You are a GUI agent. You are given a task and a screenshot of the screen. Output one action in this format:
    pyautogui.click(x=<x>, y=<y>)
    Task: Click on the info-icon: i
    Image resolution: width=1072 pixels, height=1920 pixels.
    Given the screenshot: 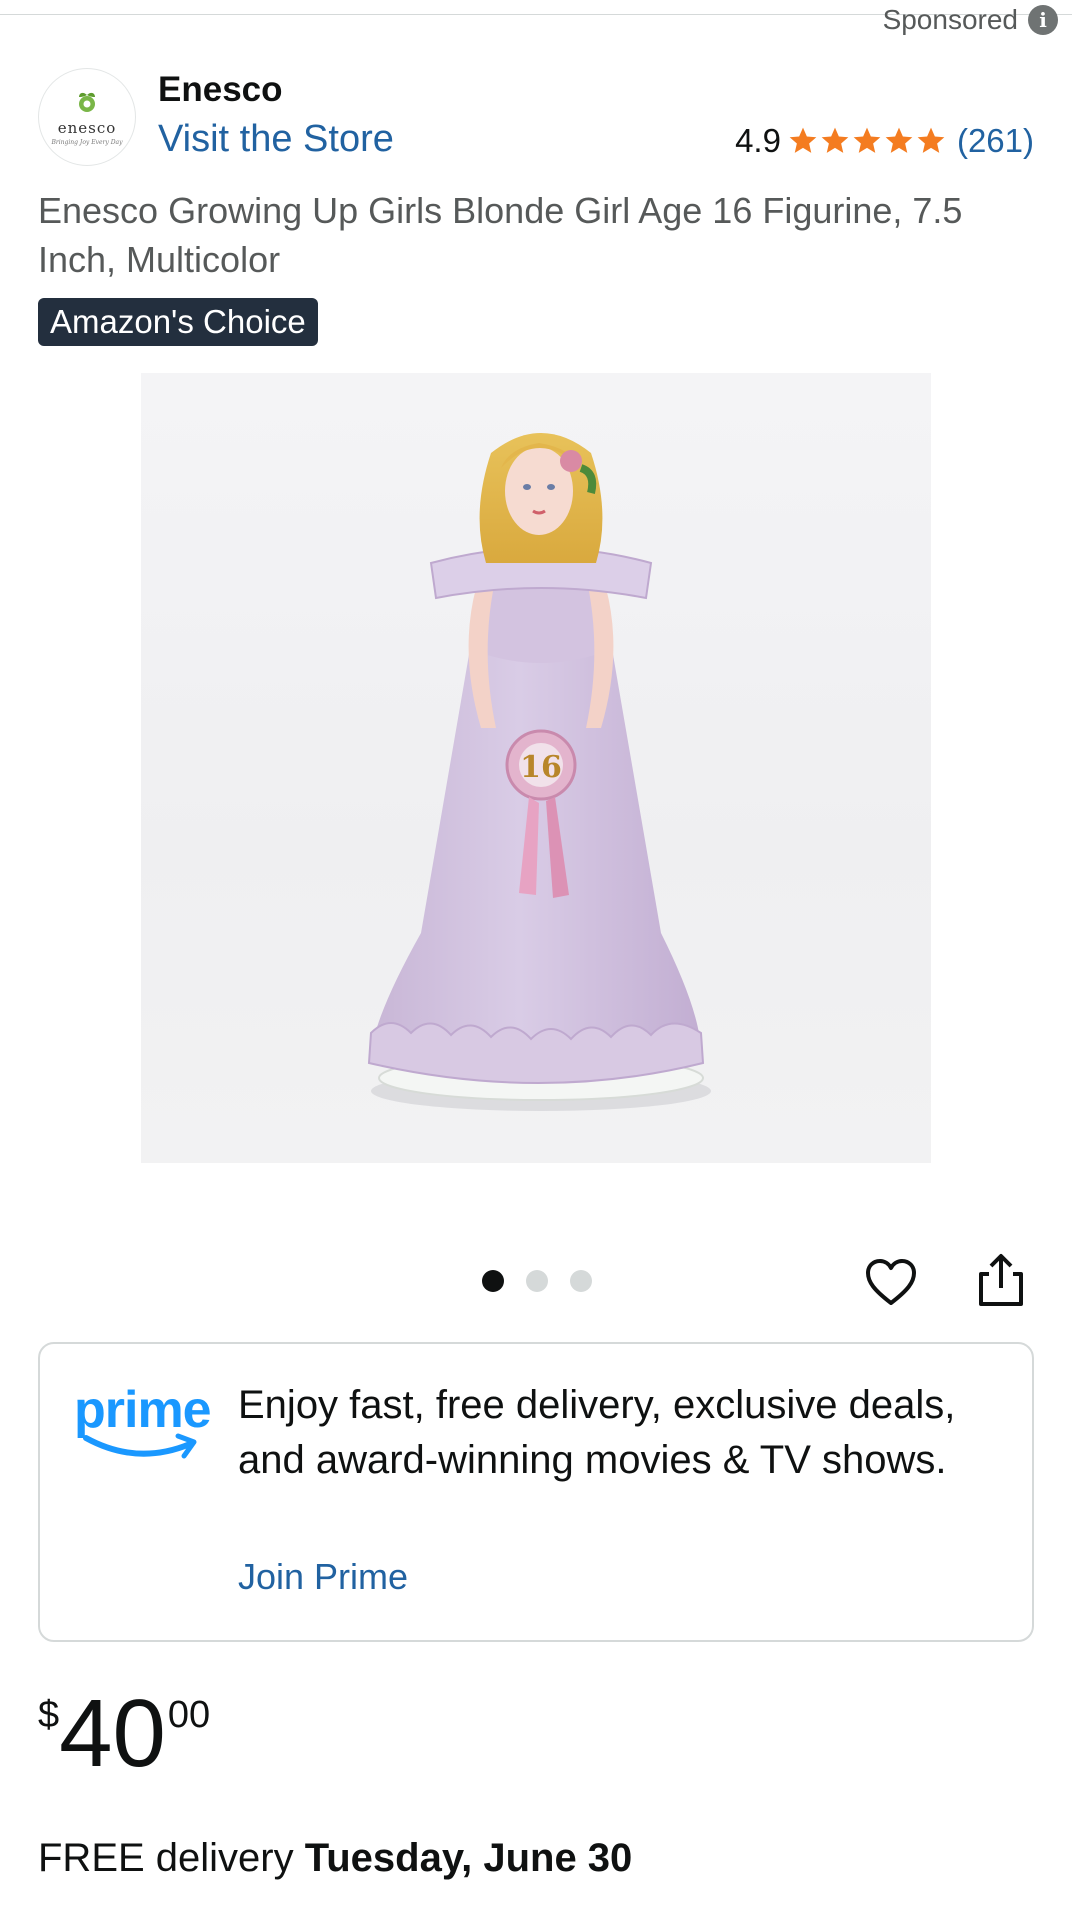 What is the action you would take?
    pyautogui.click(x=1043, y=20)
    